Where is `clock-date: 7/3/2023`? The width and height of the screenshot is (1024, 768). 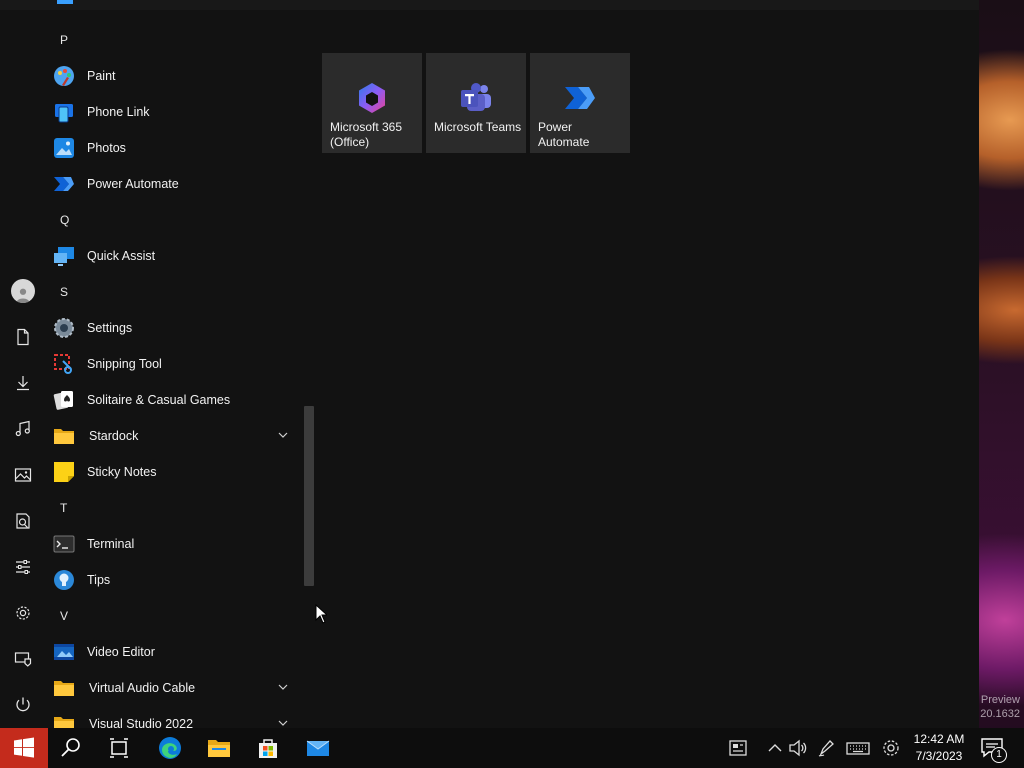
clock-date: 7/3/2023 is located at coordinates (939, 756).